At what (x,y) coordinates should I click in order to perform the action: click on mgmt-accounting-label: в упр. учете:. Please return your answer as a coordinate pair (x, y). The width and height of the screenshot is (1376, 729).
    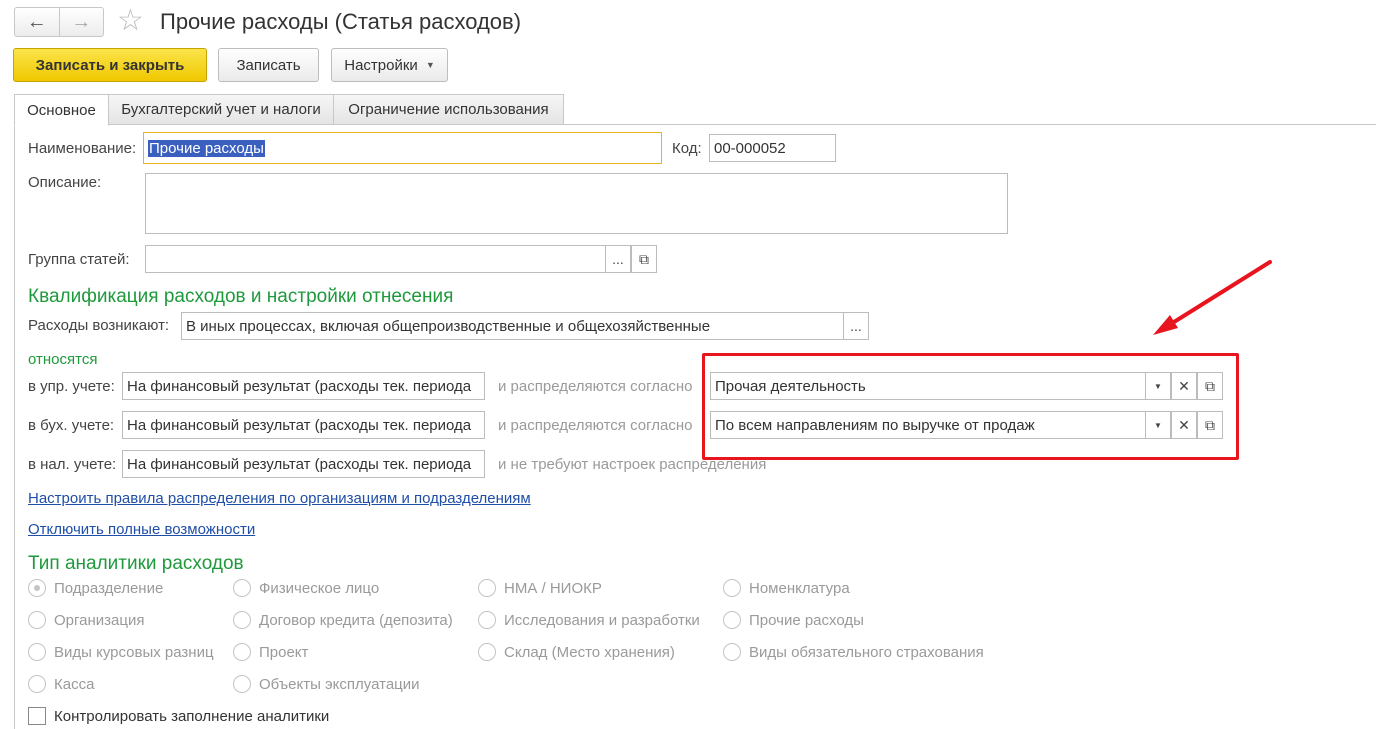
    Looking at the image, I should click on (71, 386).